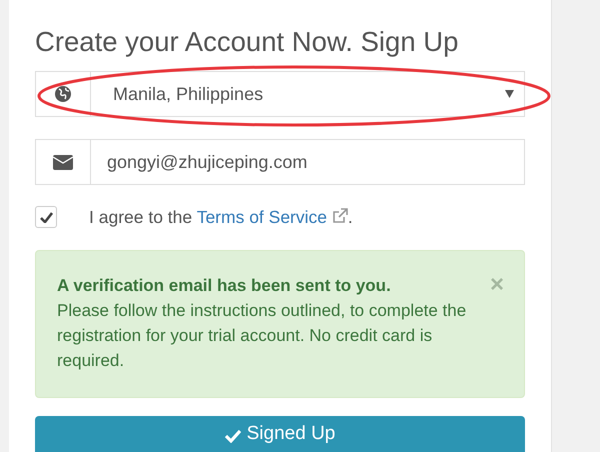 The height and width of the screenshot is (452, 600). I want to click on globe-icon, so click(63, 94).